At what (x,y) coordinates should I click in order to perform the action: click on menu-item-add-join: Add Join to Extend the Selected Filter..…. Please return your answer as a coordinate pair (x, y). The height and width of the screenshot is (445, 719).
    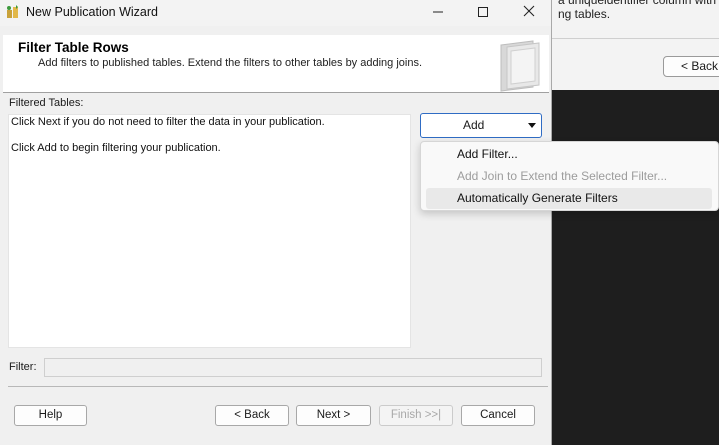
    Looking at the image, I should click on (569, 176).